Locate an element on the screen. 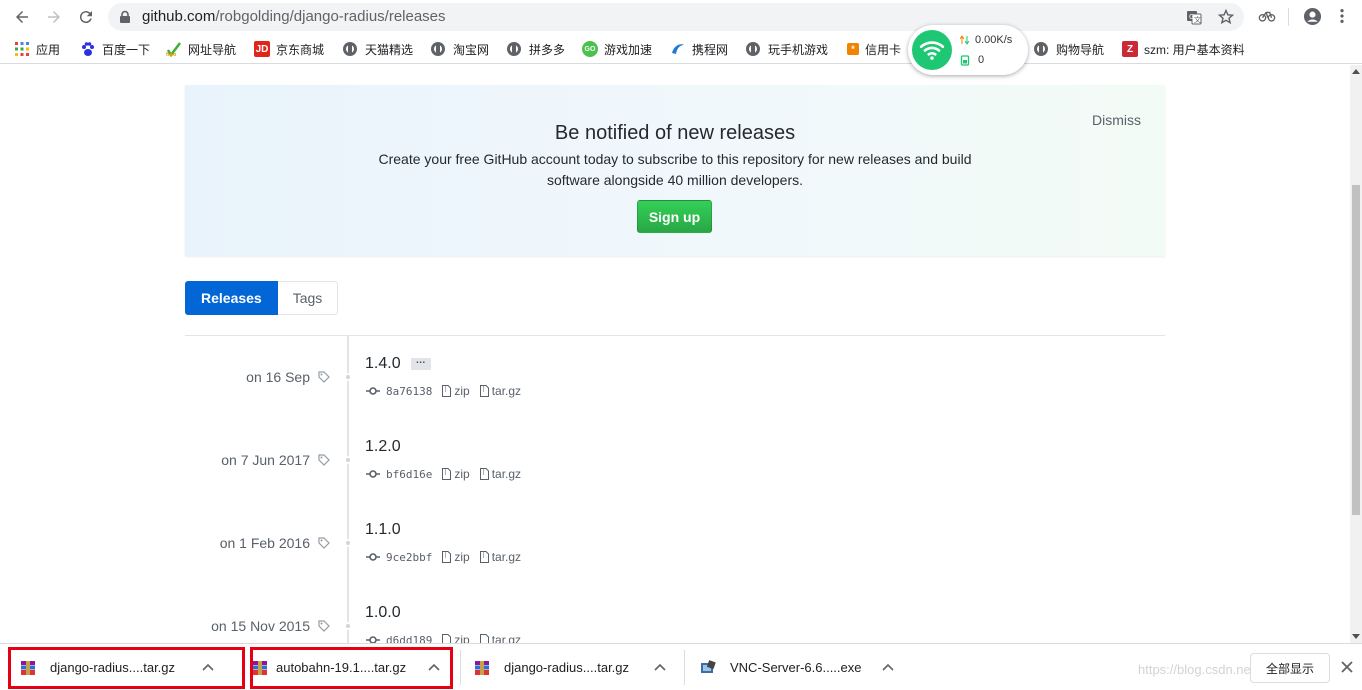  bookmark-label: szm: 用户基本资料 is located at coordinates (1194, 49).